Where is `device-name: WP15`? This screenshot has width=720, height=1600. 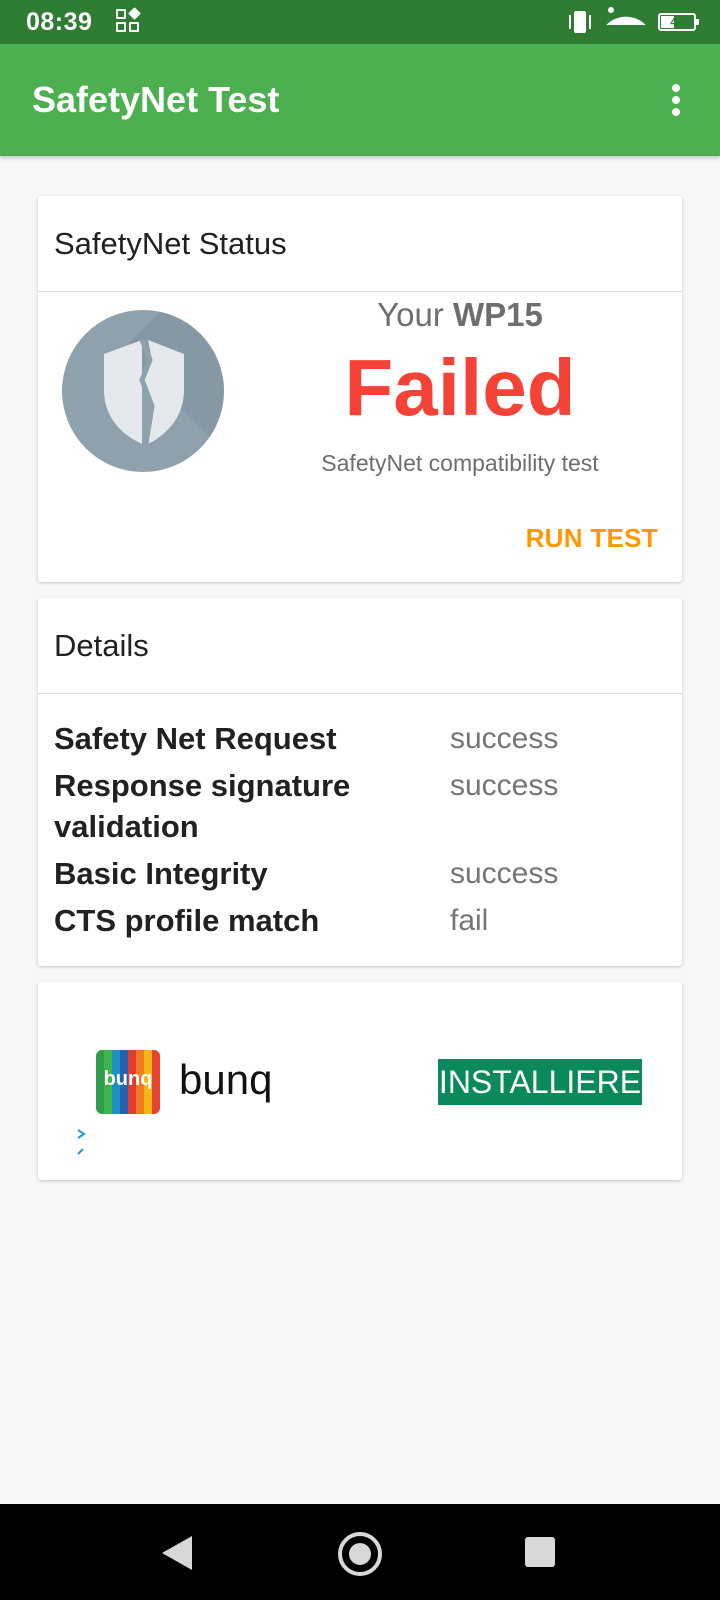 device-name: WP15 is located at coordinates (497, 314).